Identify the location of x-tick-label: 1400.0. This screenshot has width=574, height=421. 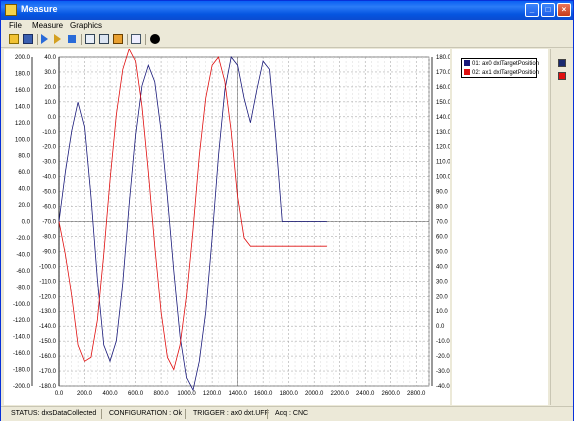
(237, 394).